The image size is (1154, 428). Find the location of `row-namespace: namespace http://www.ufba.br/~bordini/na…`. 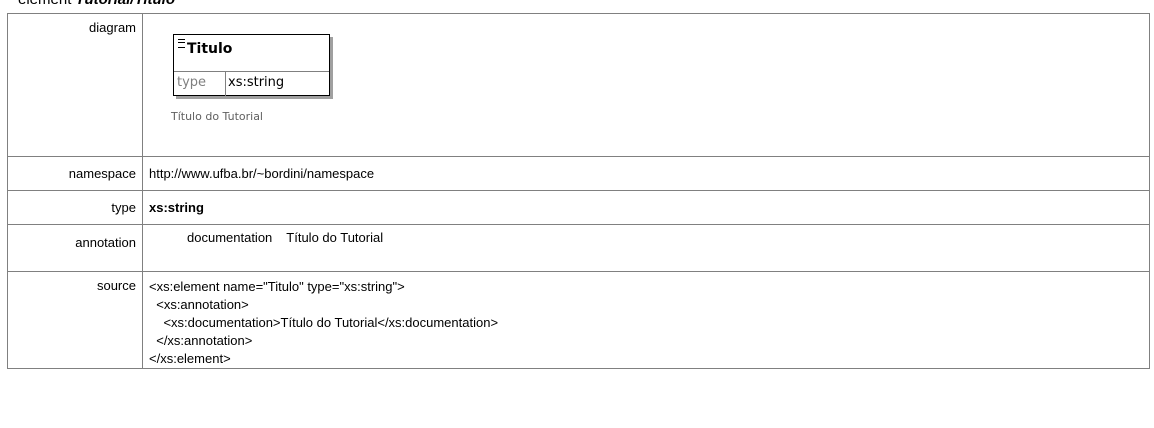

row-namespace: namespace http://www.ufba.br/~bordini/na… is located at coordinates (578, 173).